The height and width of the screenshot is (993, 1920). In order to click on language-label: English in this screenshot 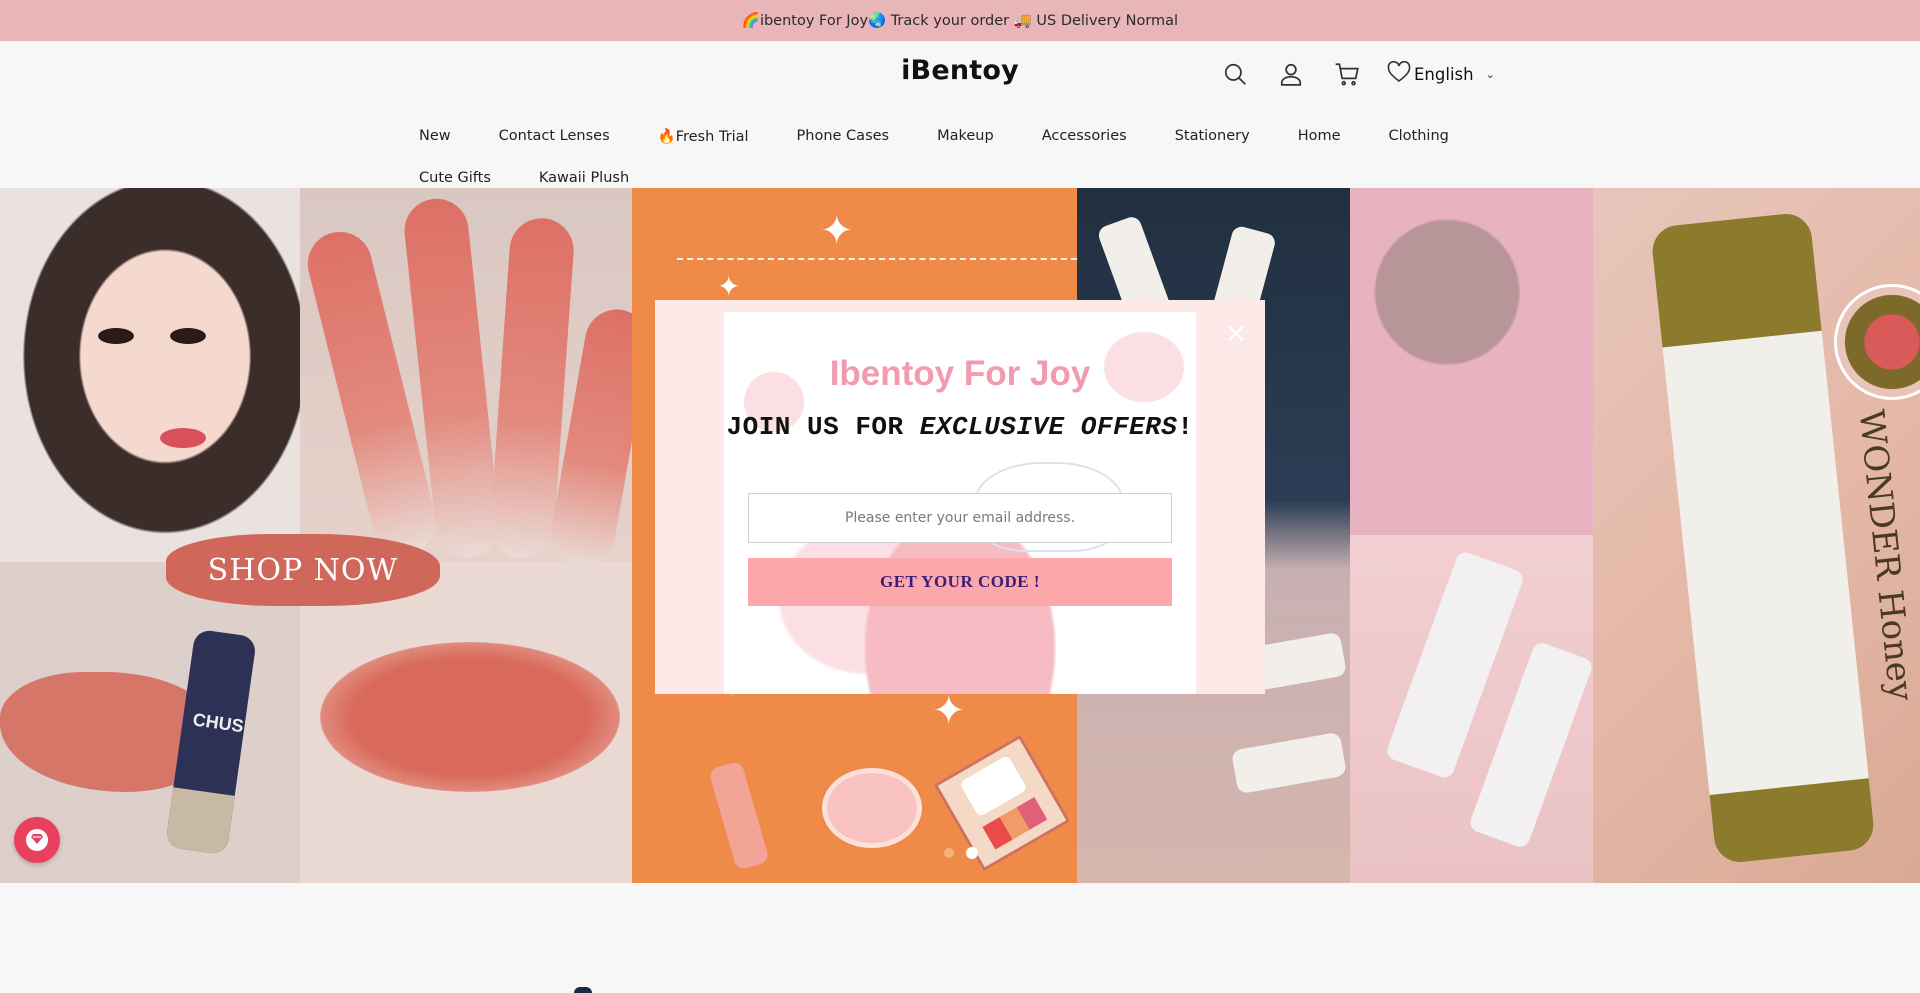, I will do `click(1444, 74)`.